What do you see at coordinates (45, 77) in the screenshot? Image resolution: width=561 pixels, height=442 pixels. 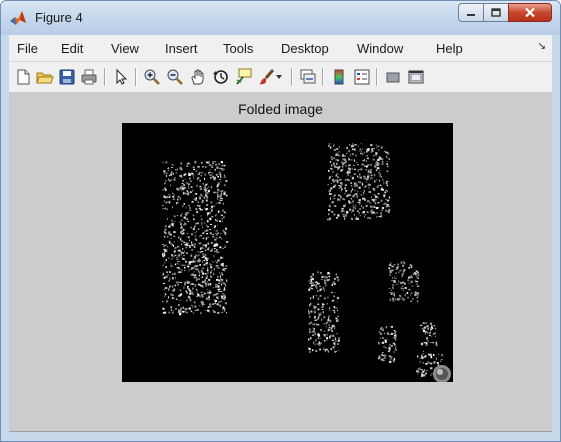 I see `open-file-button` at bounding box center [45, 77].